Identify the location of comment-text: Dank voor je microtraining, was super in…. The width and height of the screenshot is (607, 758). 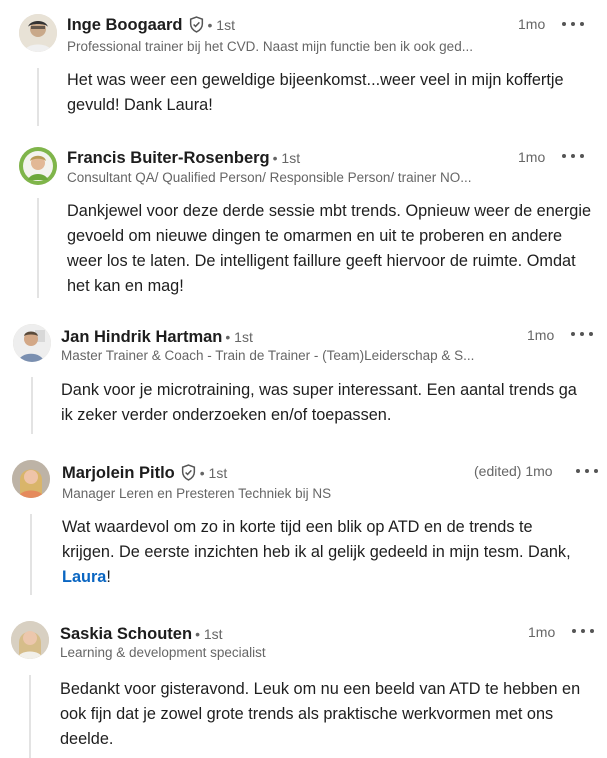
(319, 402).